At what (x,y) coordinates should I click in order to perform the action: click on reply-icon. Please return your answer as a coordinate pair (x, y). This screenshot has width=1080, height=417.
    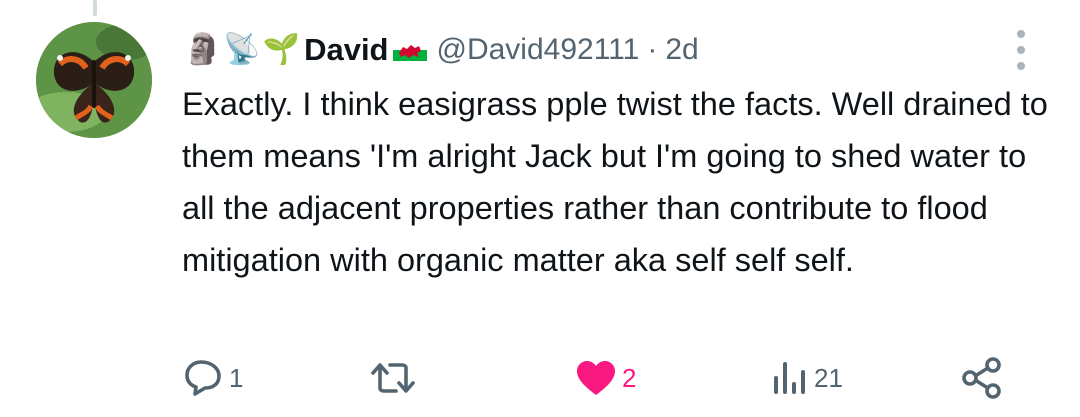
    Looking at the image, I should click on (203, 378).